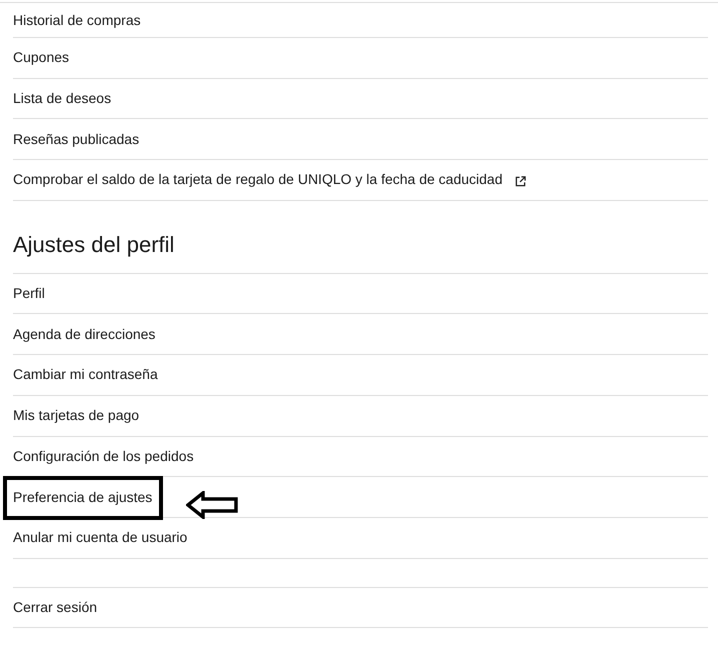 The height and width of the screenshot is (648, 718). What do you see at coordinates (62, 99) in the screenshot?
I see `menu-link: Lista de deseos` at bounding box center [62, 99].